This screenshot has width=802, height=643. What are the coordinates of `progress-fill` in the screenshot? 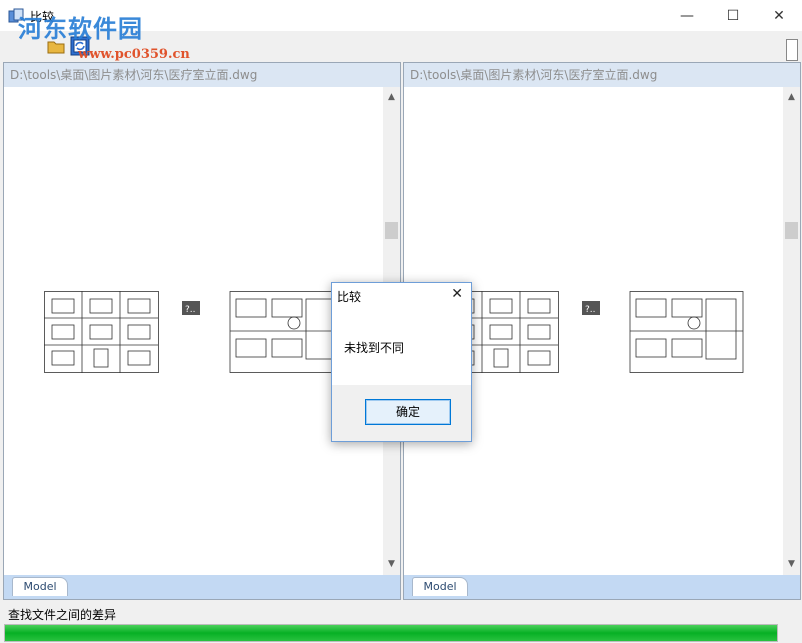 It's located at (391, 633).